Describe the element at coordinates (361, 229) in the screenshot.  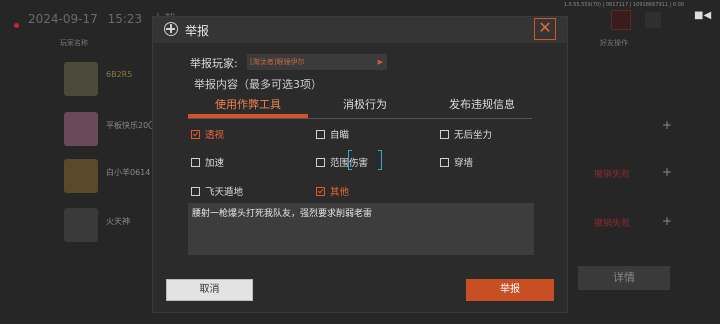
I see `report-description-input: 腰射一枪爆头打死我队友，强烈要求削弱老雷` at that location.